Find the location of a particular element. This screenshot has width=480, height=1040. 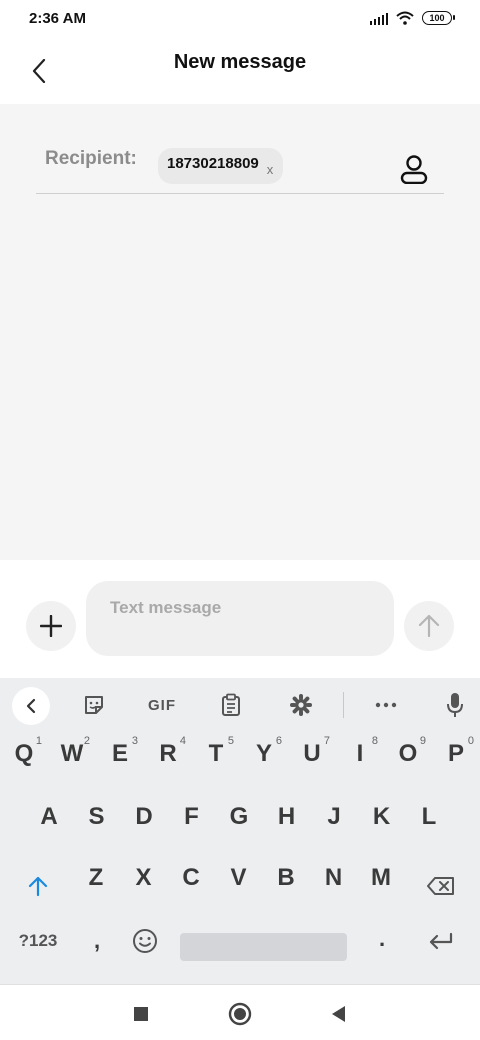

gear-icon is located at coordinates (301, 705).